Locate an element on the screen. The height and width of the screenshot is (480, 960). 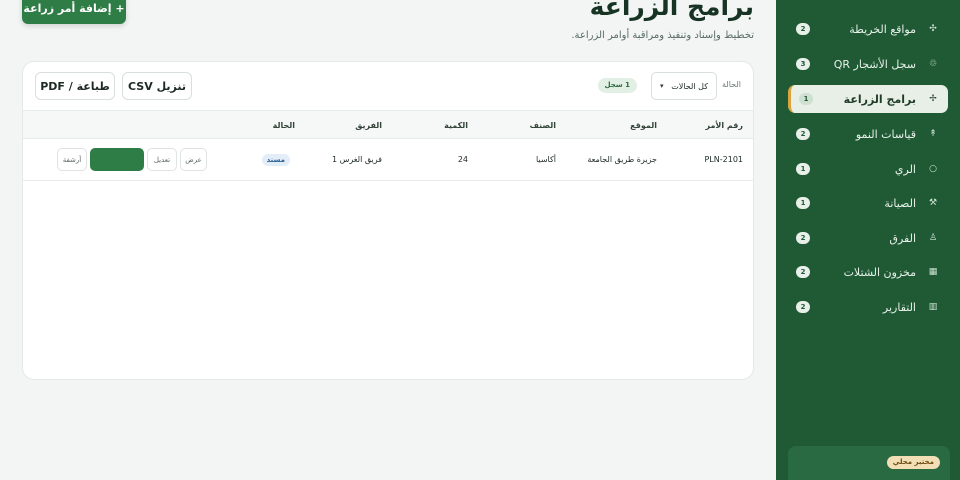
column-header-quantity: الكمية is located at coordinates (456, 125).